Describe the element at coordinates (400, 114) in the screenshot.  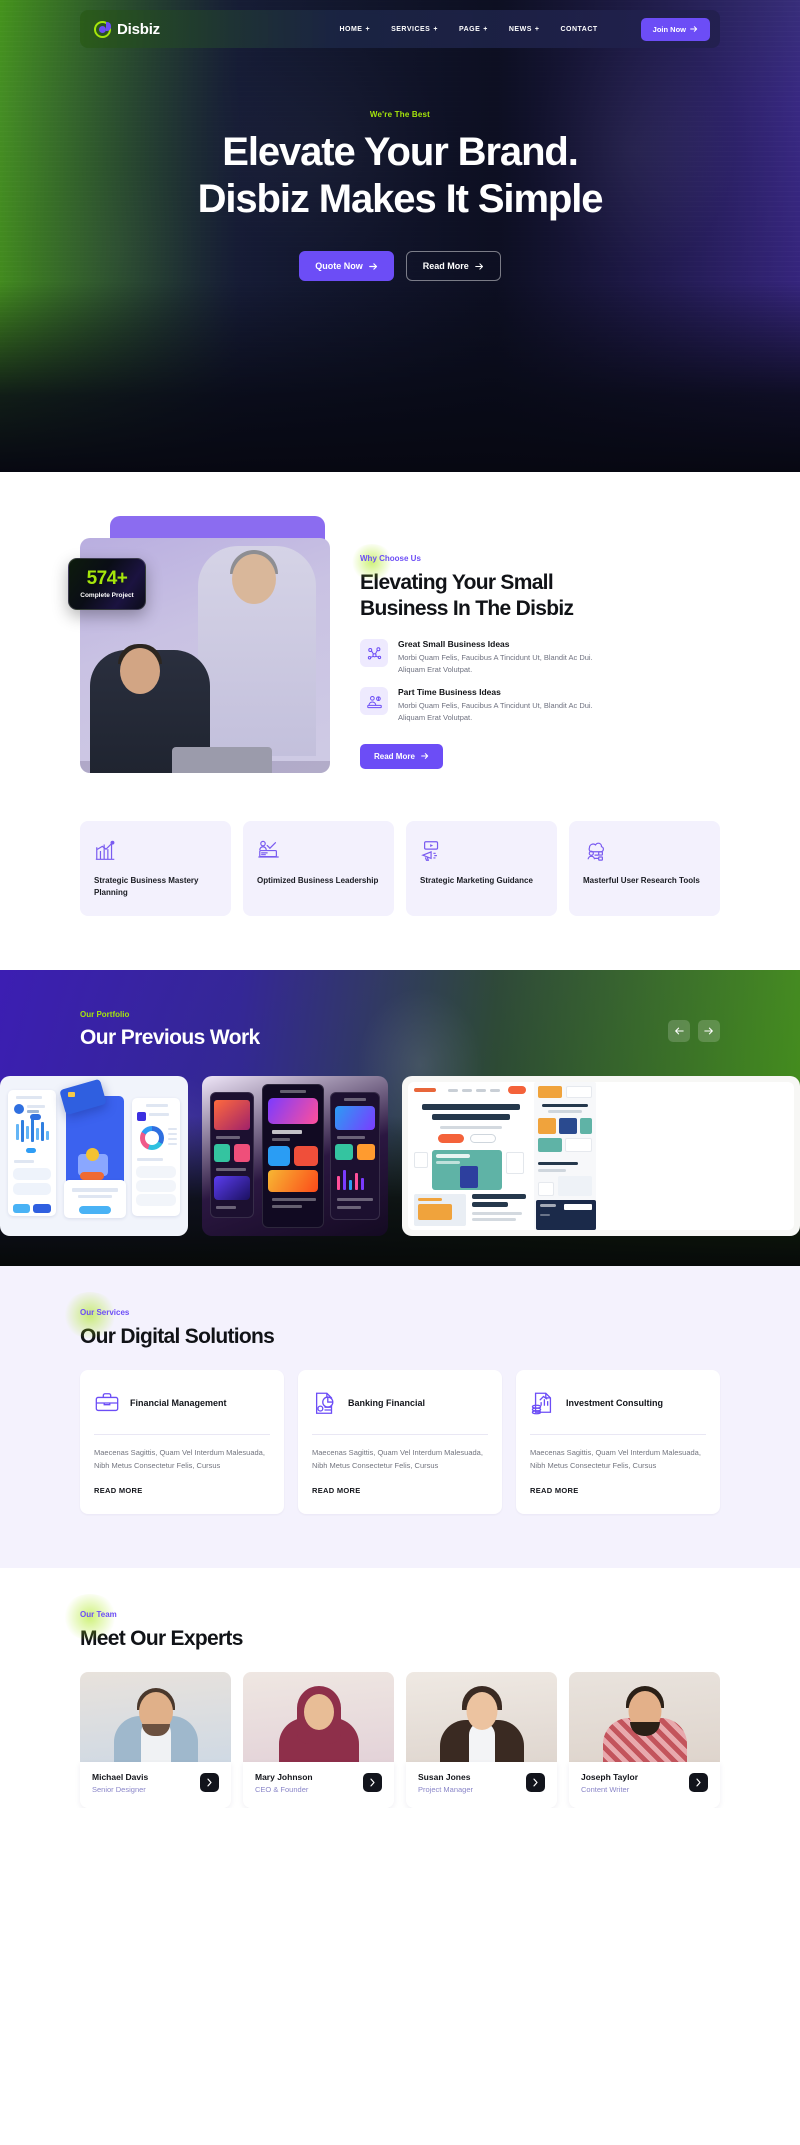
I see `hero-eyebrow: We're The Best` at that location.